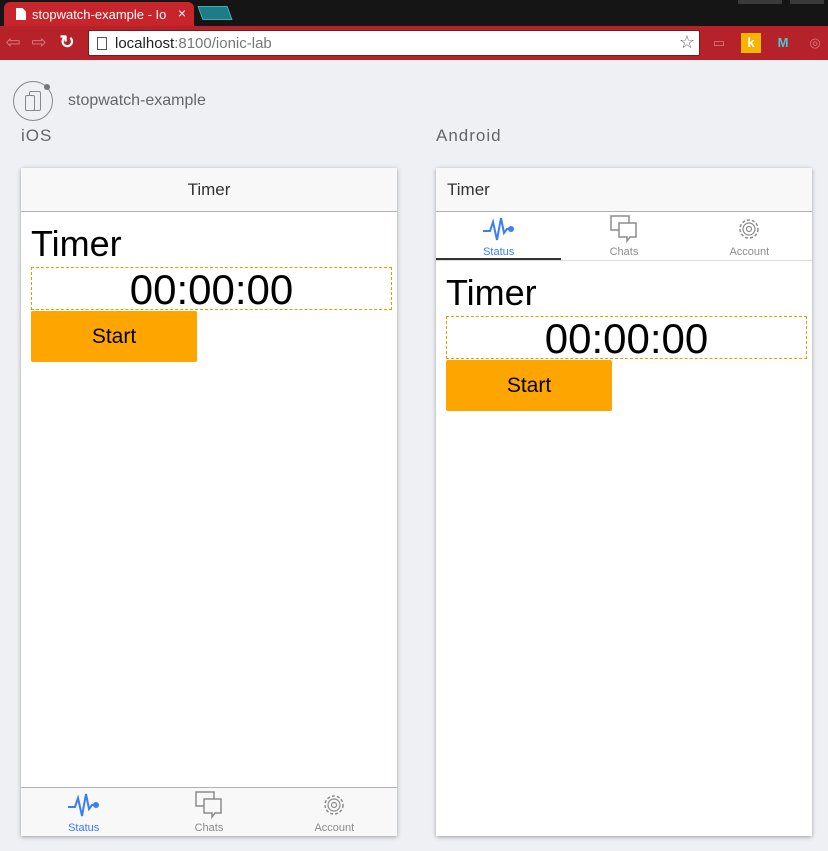 The image size is (828, 851). What do you see at coordinates (719, 43) in the screenshot?
I see `cast-icon: ▭` at bounding box center [719, 43].